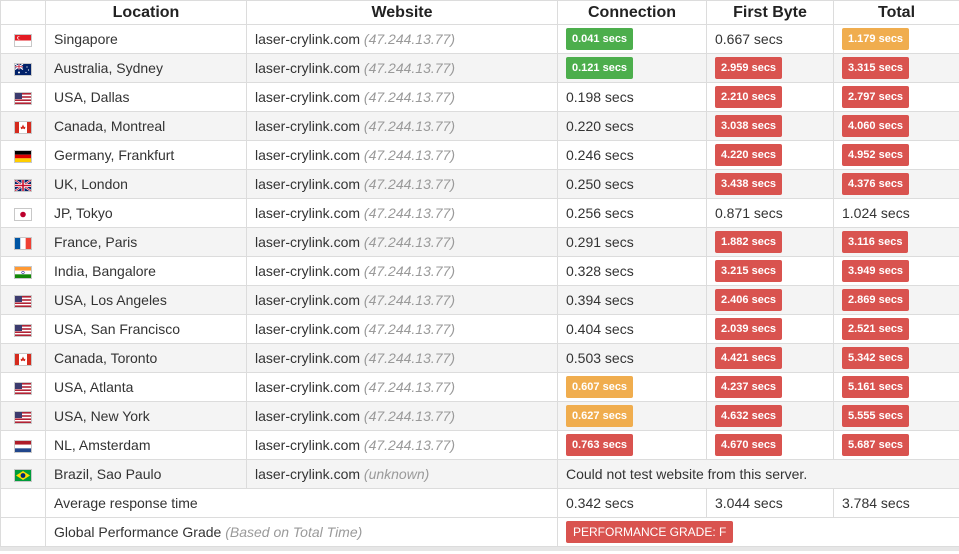  What do you see at coordinates (146, 300) in the screenshot?
I see `location-cell: USA, Los Angeles` at bounding box center [146, 300].